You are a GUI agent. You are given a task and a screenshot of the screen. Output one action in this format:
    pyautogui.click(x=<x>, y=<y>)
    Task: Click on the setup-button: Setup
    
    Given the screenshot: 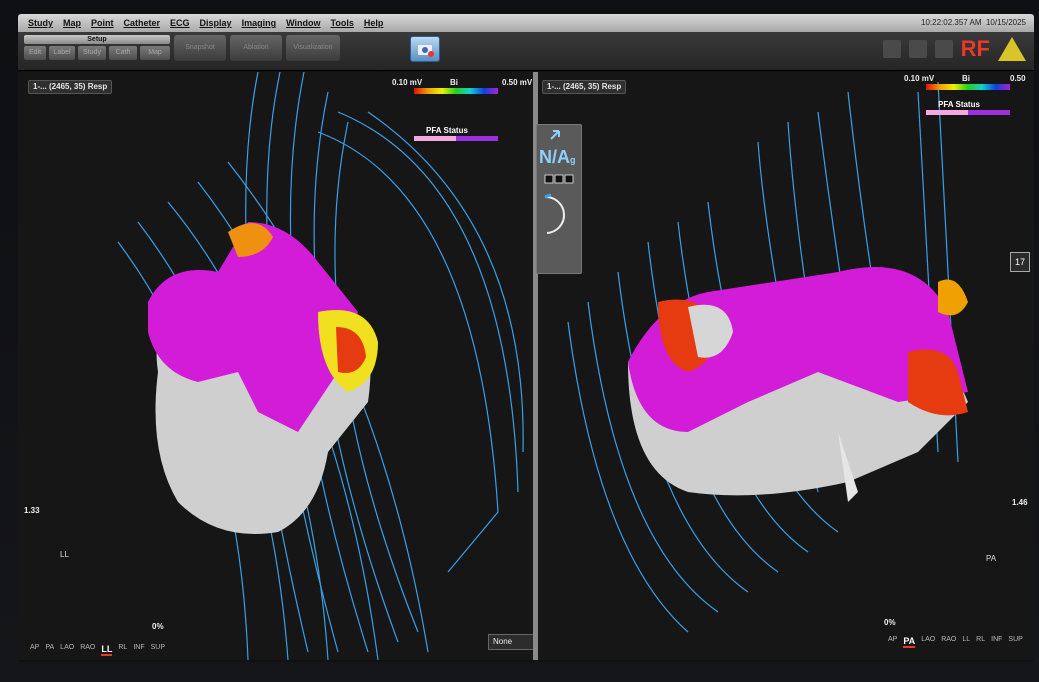 What is the action you would take?
    pyautogui.click(x=97, y=39)
    